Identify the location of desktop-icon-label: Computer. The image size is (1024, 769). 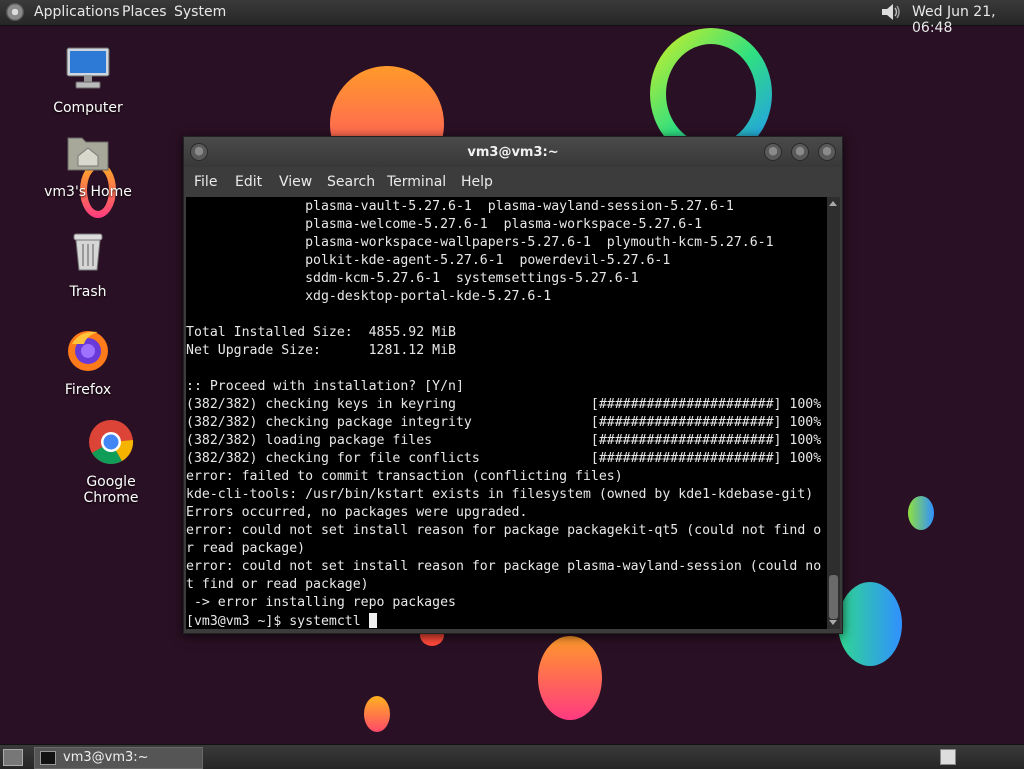
(88, 108).